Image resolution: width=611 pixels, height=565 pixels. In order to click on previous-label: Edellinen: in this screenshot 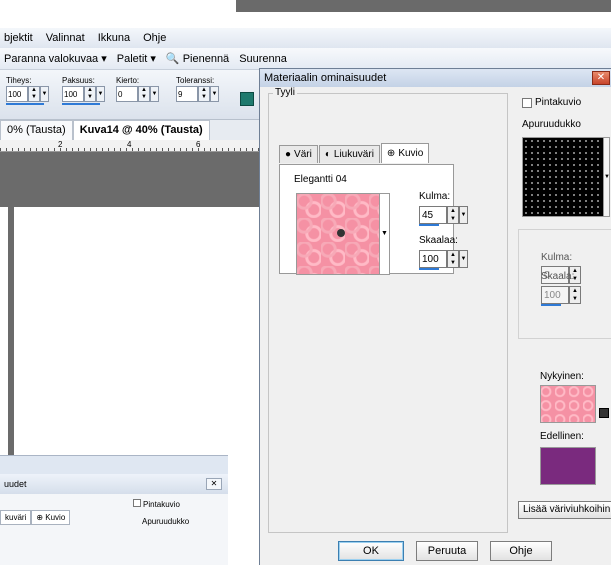, I will do `click(562, 436)`.